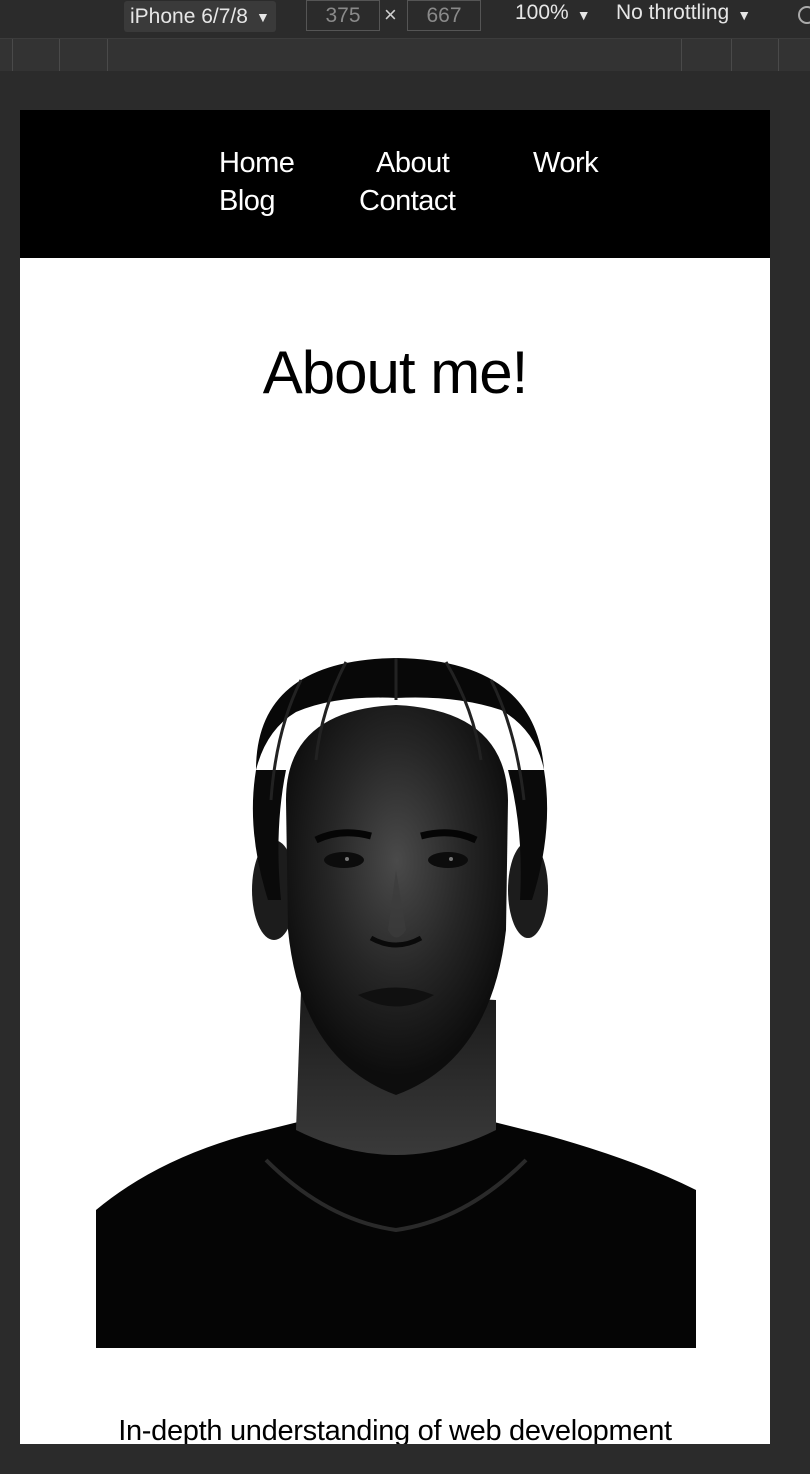 The image size is (810, 1474). I want to click on page-title: About me!, so click(395, 372).